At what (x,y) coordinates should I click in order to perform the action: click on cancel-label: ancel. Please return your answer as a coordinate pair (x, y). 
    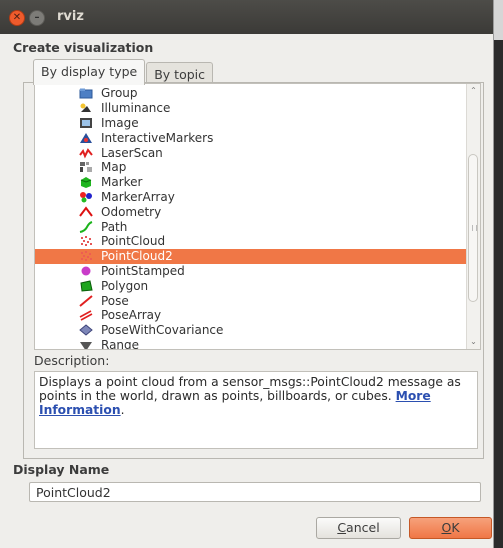
    Looking at the image, I should click on (363, 527).